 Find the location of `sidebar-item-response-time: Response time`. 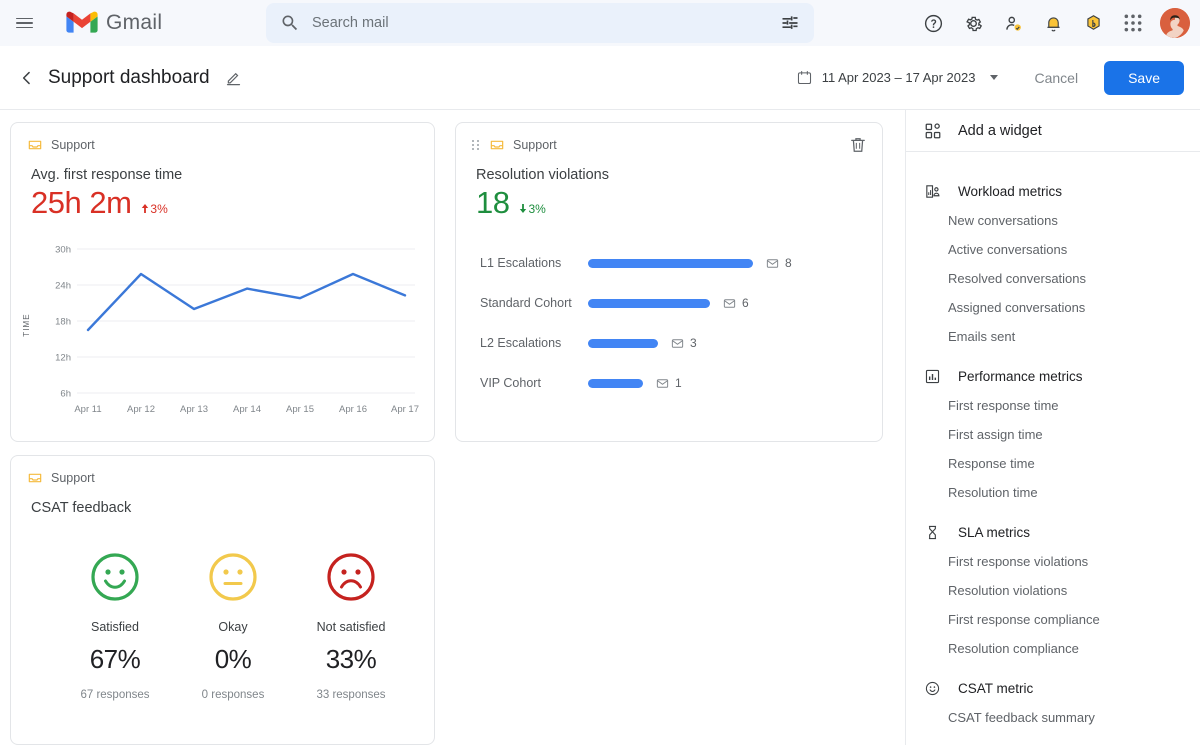

sidebar-item-response-time: Response time is located at coordinates (1053, 463).